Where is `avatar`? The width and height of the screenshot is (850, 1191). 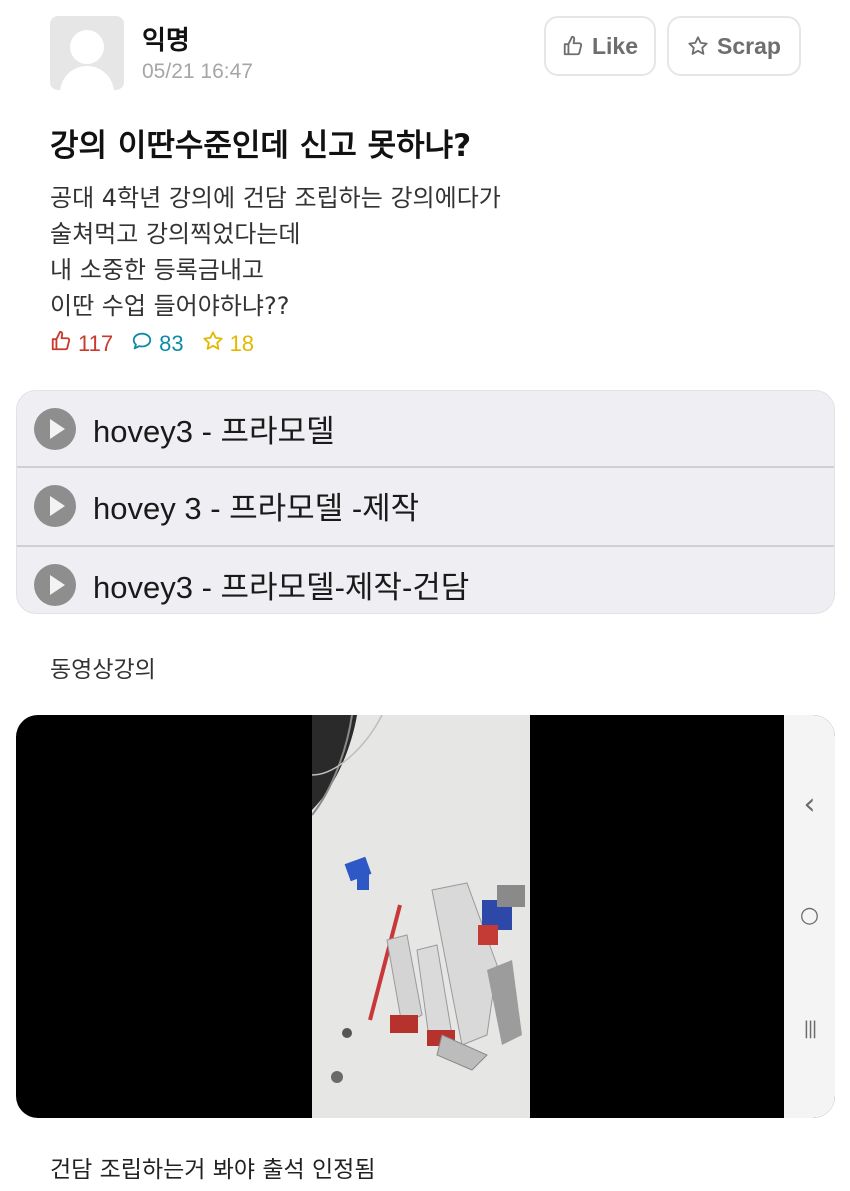 avatar is located at coordinates (87, 53).